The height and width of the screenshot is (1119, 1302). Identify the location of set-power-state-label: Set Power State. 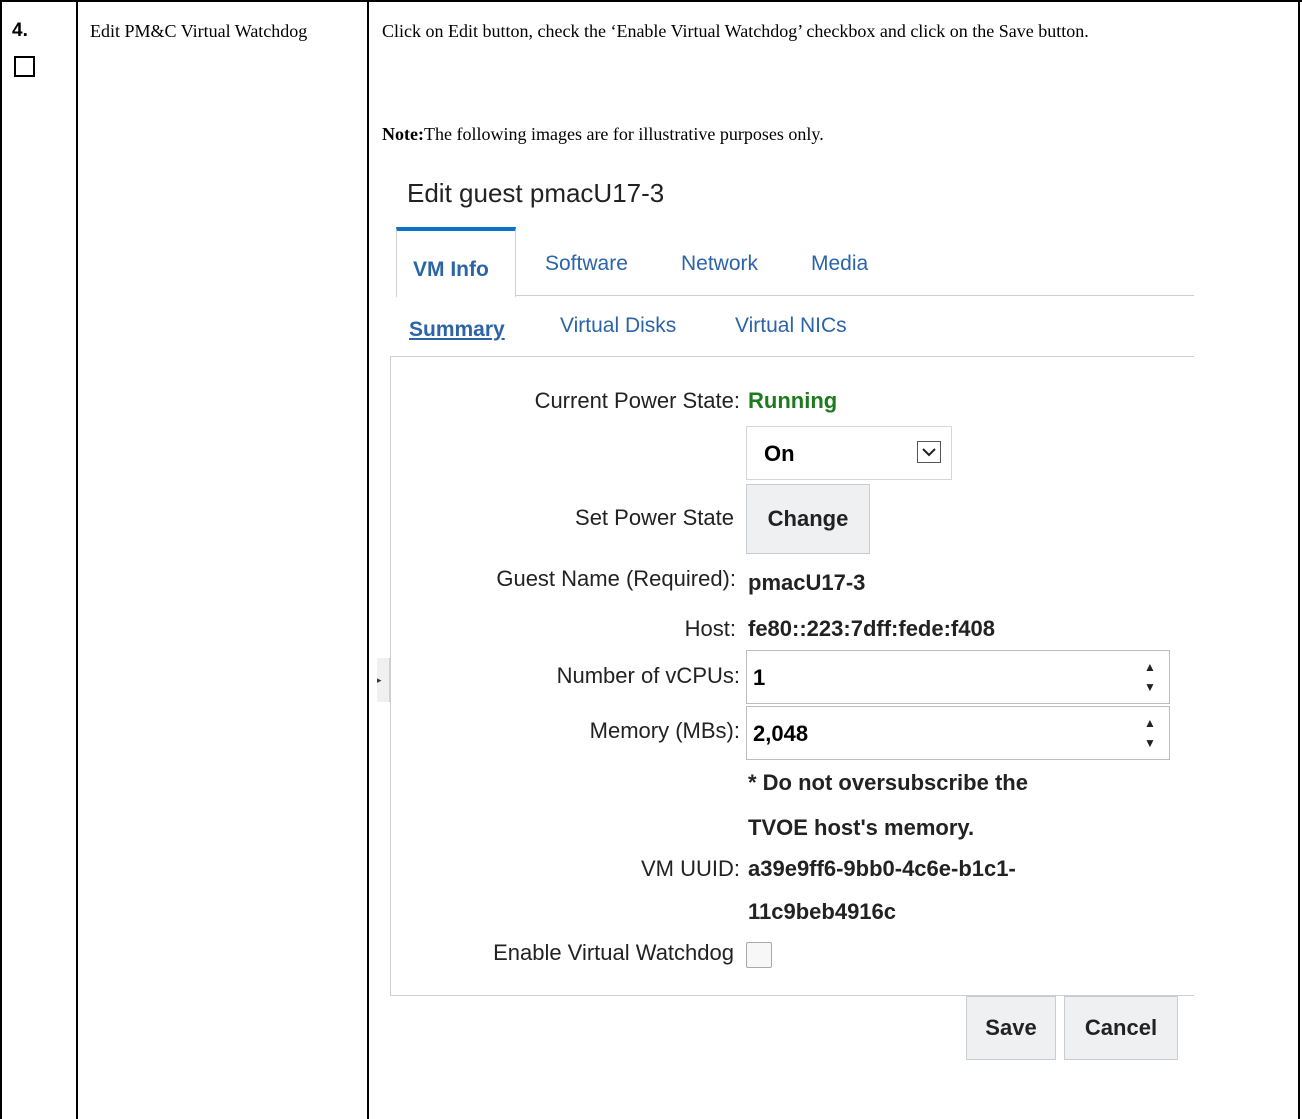
(654, 517).